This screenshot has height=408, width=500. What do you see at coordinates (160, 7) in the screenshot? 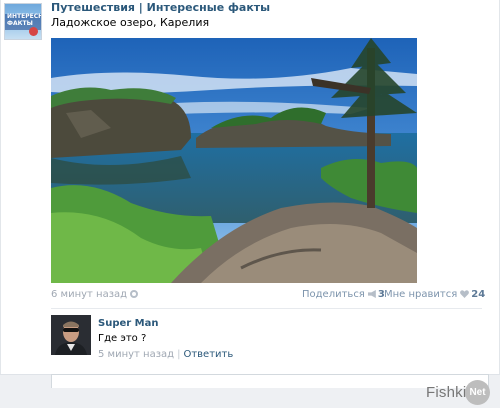
I see `group-name-link: Путешествия | Интересные факты` at bounding box center [160, 7].